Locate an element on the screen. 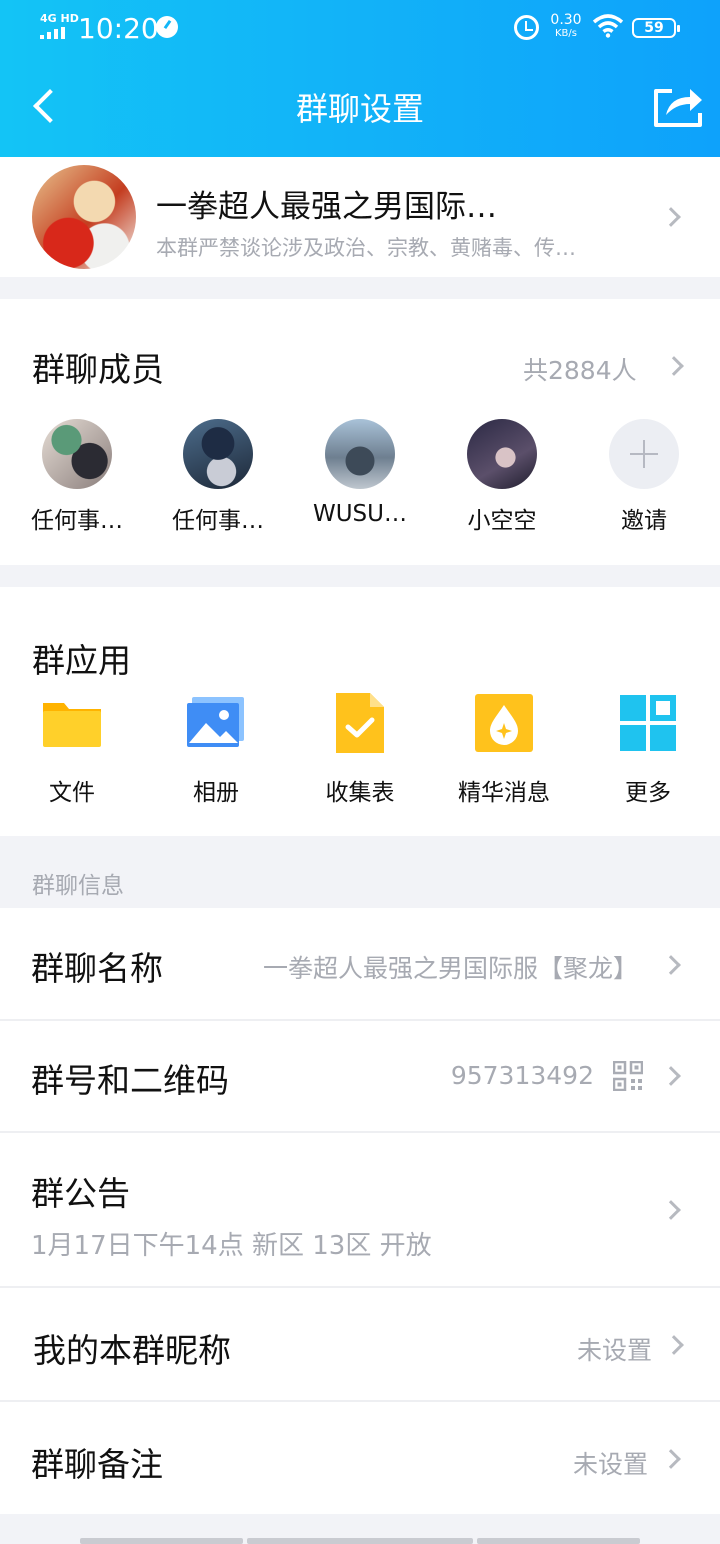  signal-icon is located at coordinates (55, 33).